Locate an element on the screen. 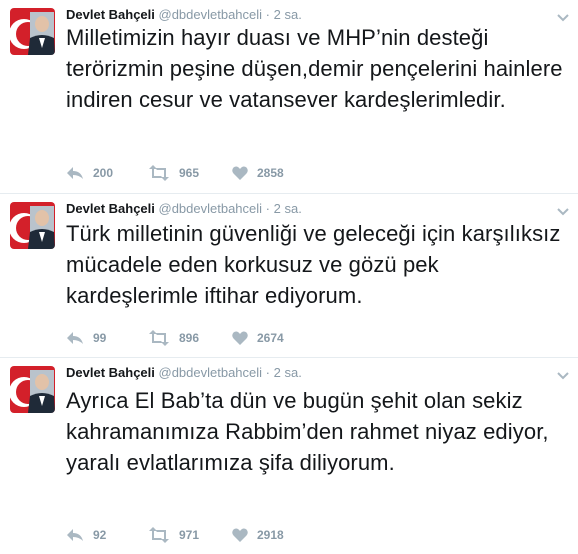  reply-button: 99 is located at coordinates (86, 338).